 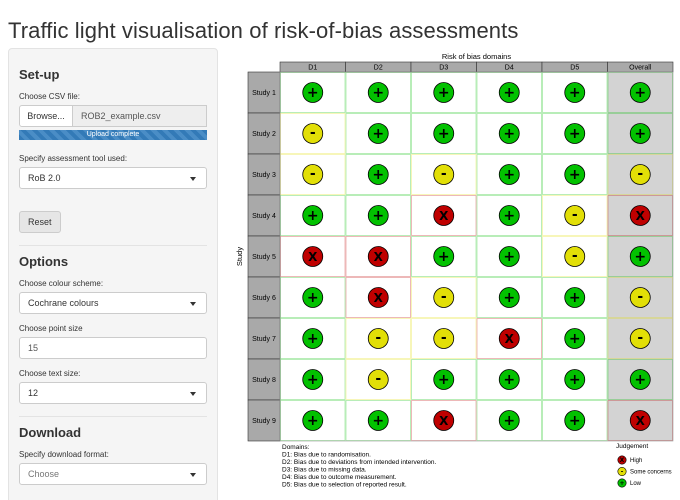 What do you see at coordinates (621, 483) in the screenshot?
I see `legend-swatch-symbol: +` at bounding box center [621, 483].